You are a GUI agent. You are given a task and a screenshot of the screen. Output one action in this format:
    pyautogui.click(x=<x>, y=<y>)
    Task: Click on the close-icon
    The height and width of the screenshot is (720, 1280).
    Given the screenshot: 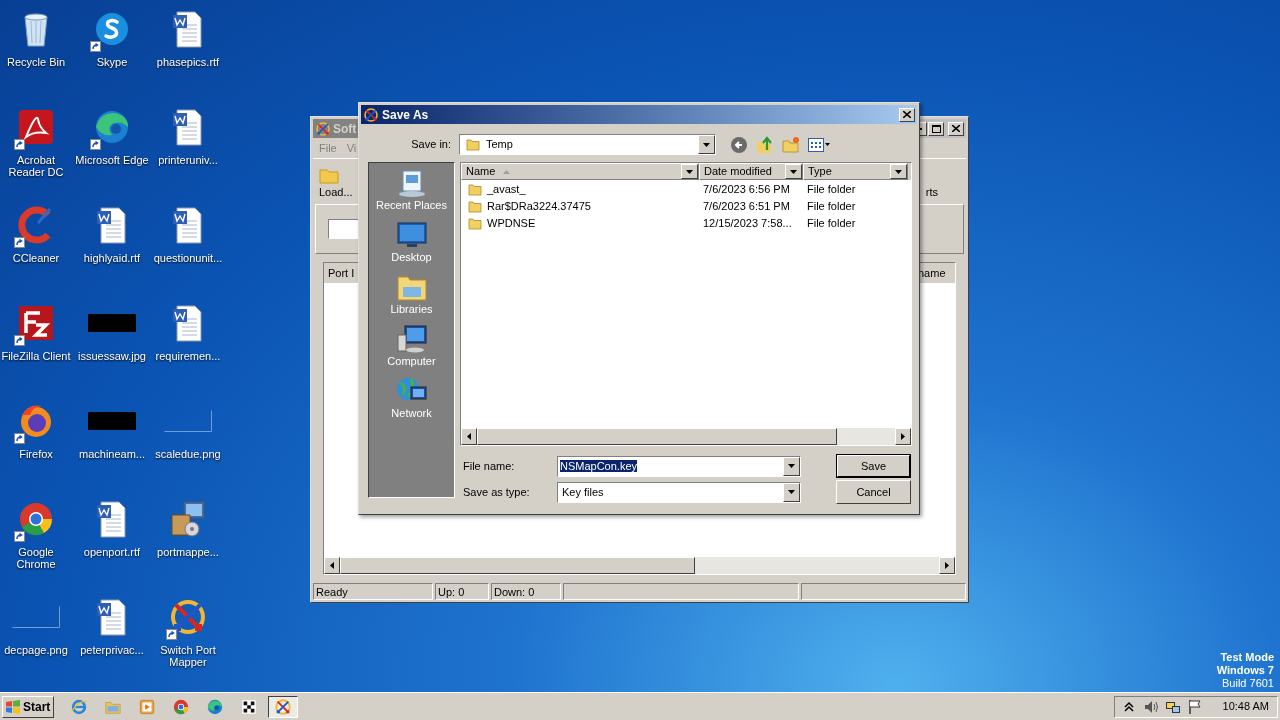 What is the action you would take?
    pyautogui.click(x=907, y=114)
    